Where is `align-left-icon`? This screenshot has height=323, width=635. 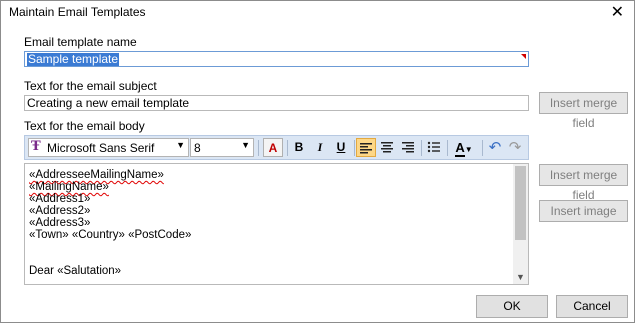 align-left-icon is located at coordinates (366, 148).